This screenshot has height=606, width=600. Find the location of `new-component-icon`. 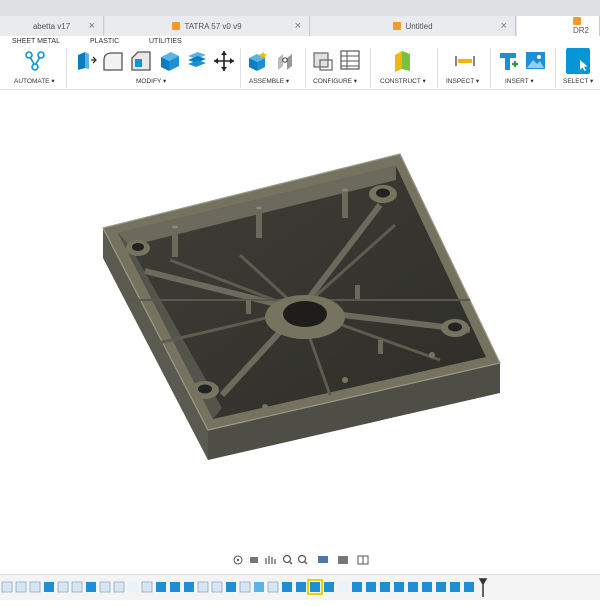

new-component-icon is located at coordinates (258, 61).